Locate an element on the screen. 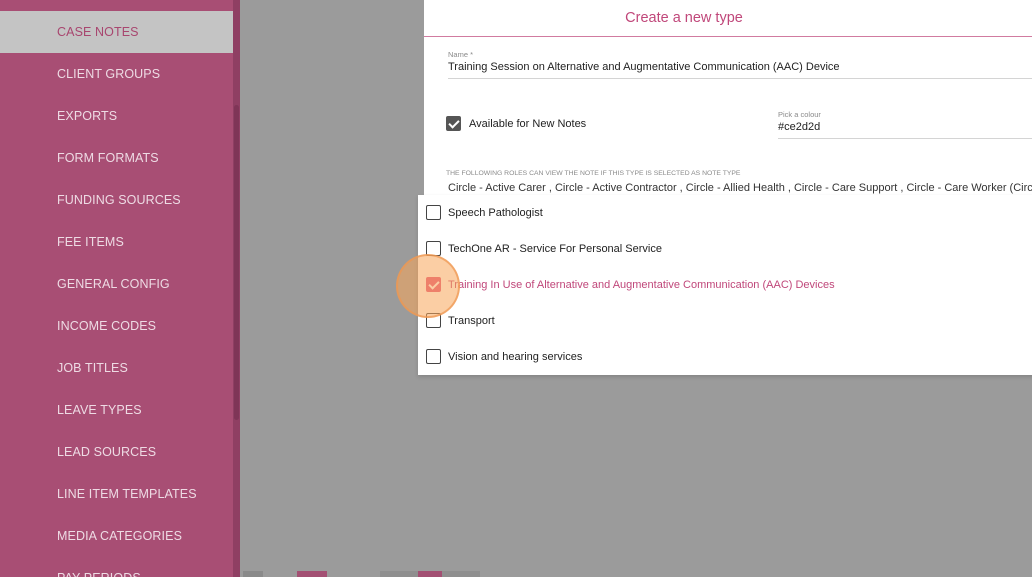  sidebar-item-client-groups: CLIENT GROUPS is located at coordinates (116, 74).